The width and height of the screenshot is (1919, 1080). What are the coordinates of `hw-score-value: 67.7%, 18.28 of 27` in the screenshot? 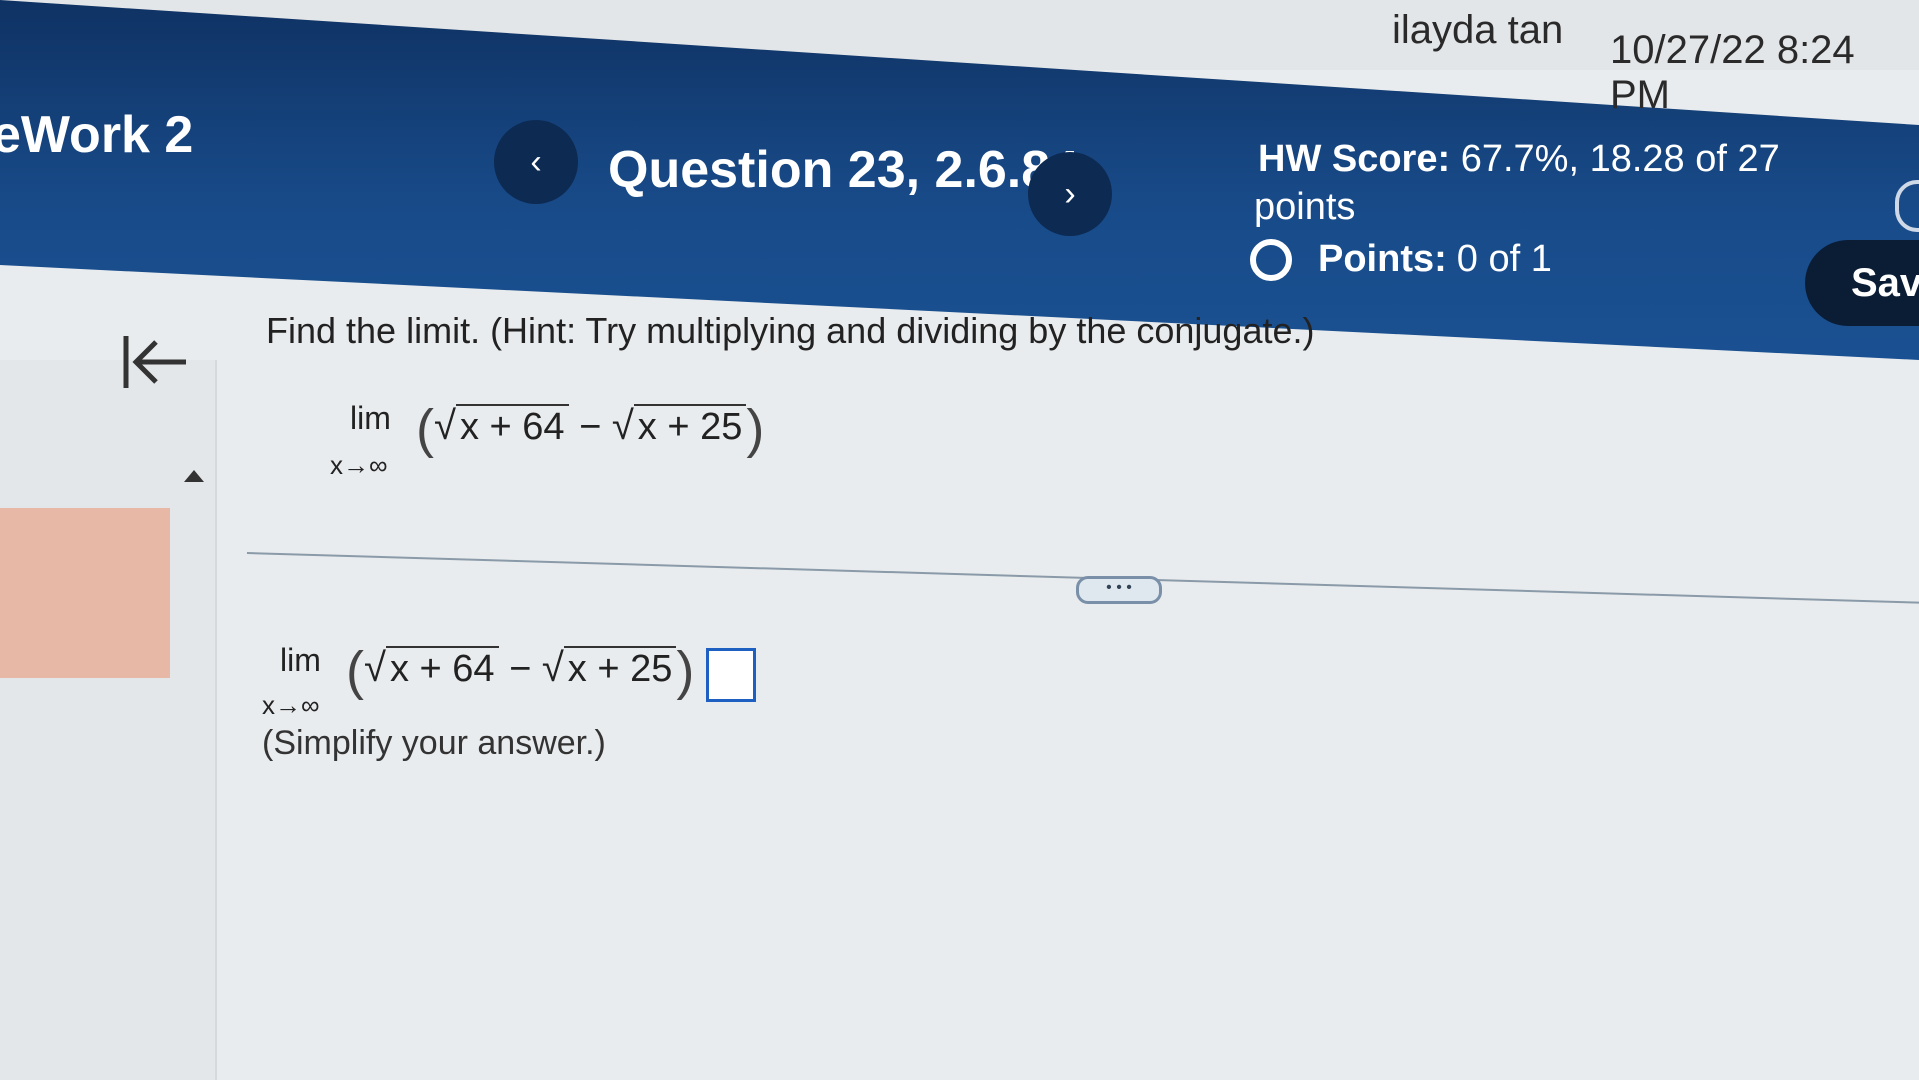 It's located at (1620, 159).